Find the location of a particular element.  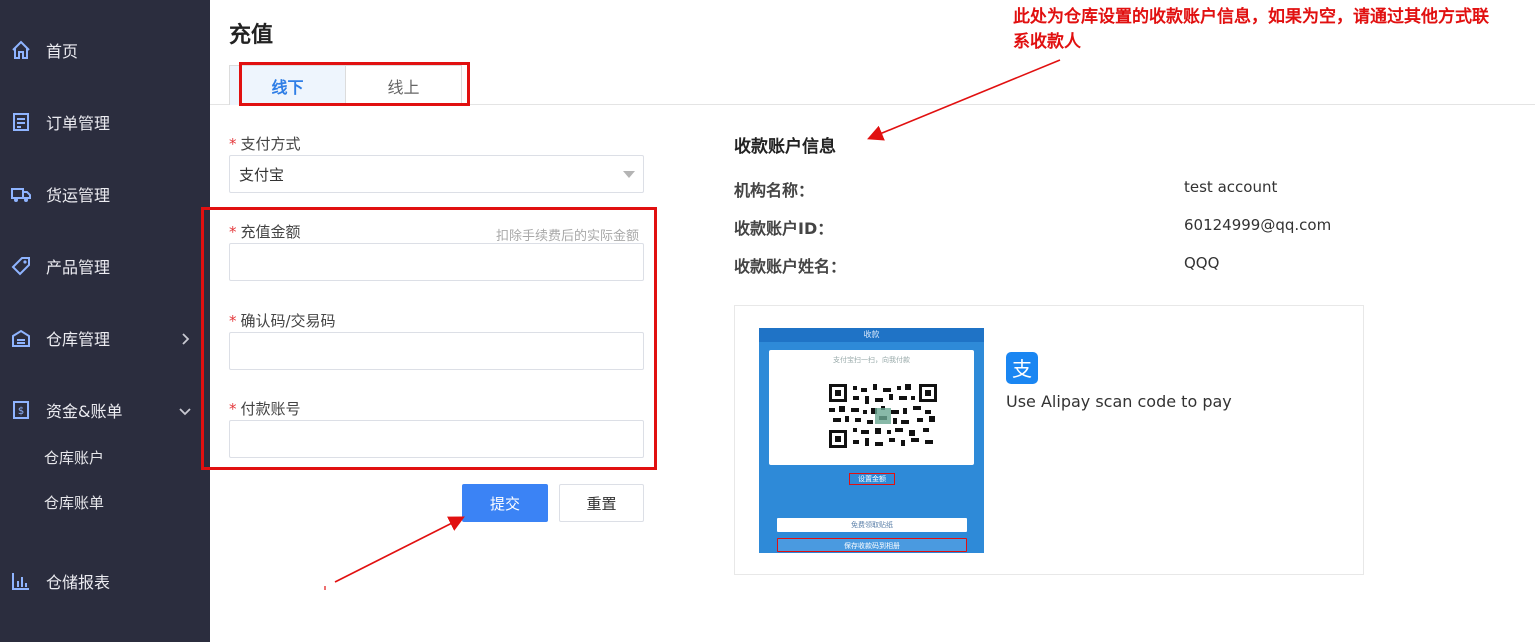

sidebar-item-label: 订单管理 is located at coordinates (78, 123).